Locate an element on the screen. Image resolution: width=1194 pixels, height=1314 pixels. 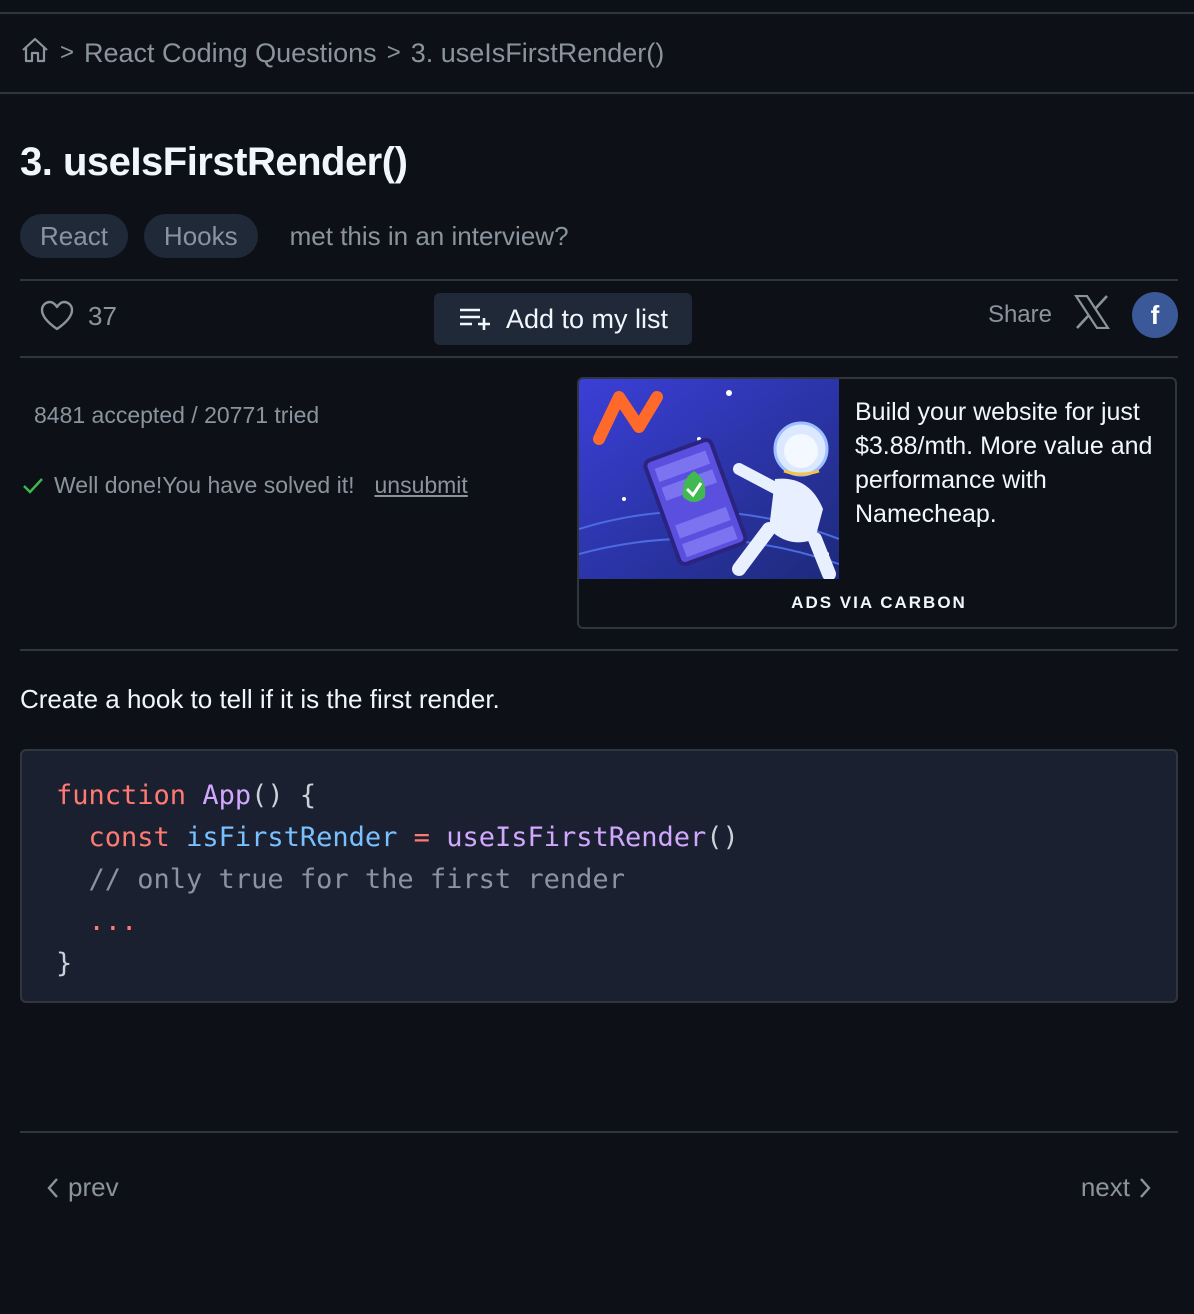
add-to-list-button: Add to my list is located at coordinates (563, 319).